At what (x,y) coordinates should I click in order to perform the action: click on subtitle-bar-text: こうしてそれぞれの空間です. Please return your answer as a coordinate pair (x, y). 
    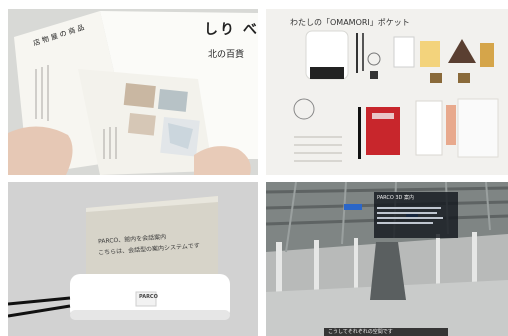
    Looking at the image, I should click on (360, 332).